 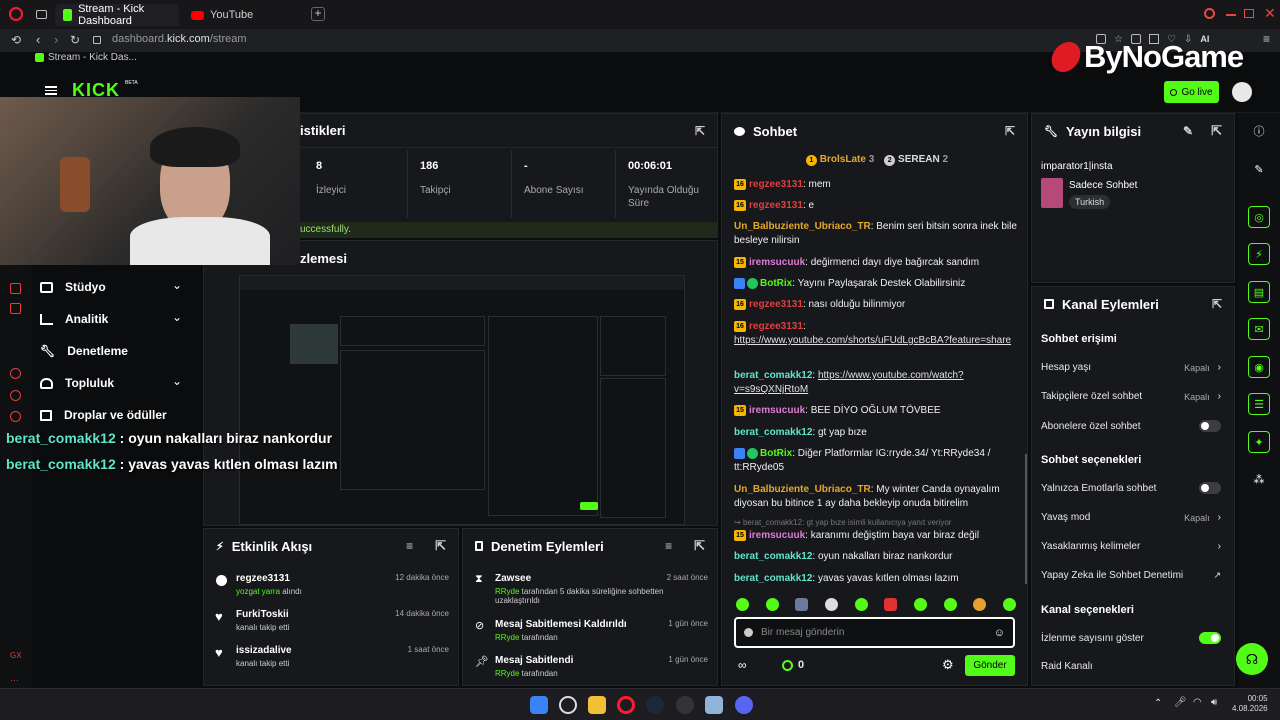 I want to click on setting-emote-only: Yalnızca Emotlarla sohbet, so click(x=1131, y=488).